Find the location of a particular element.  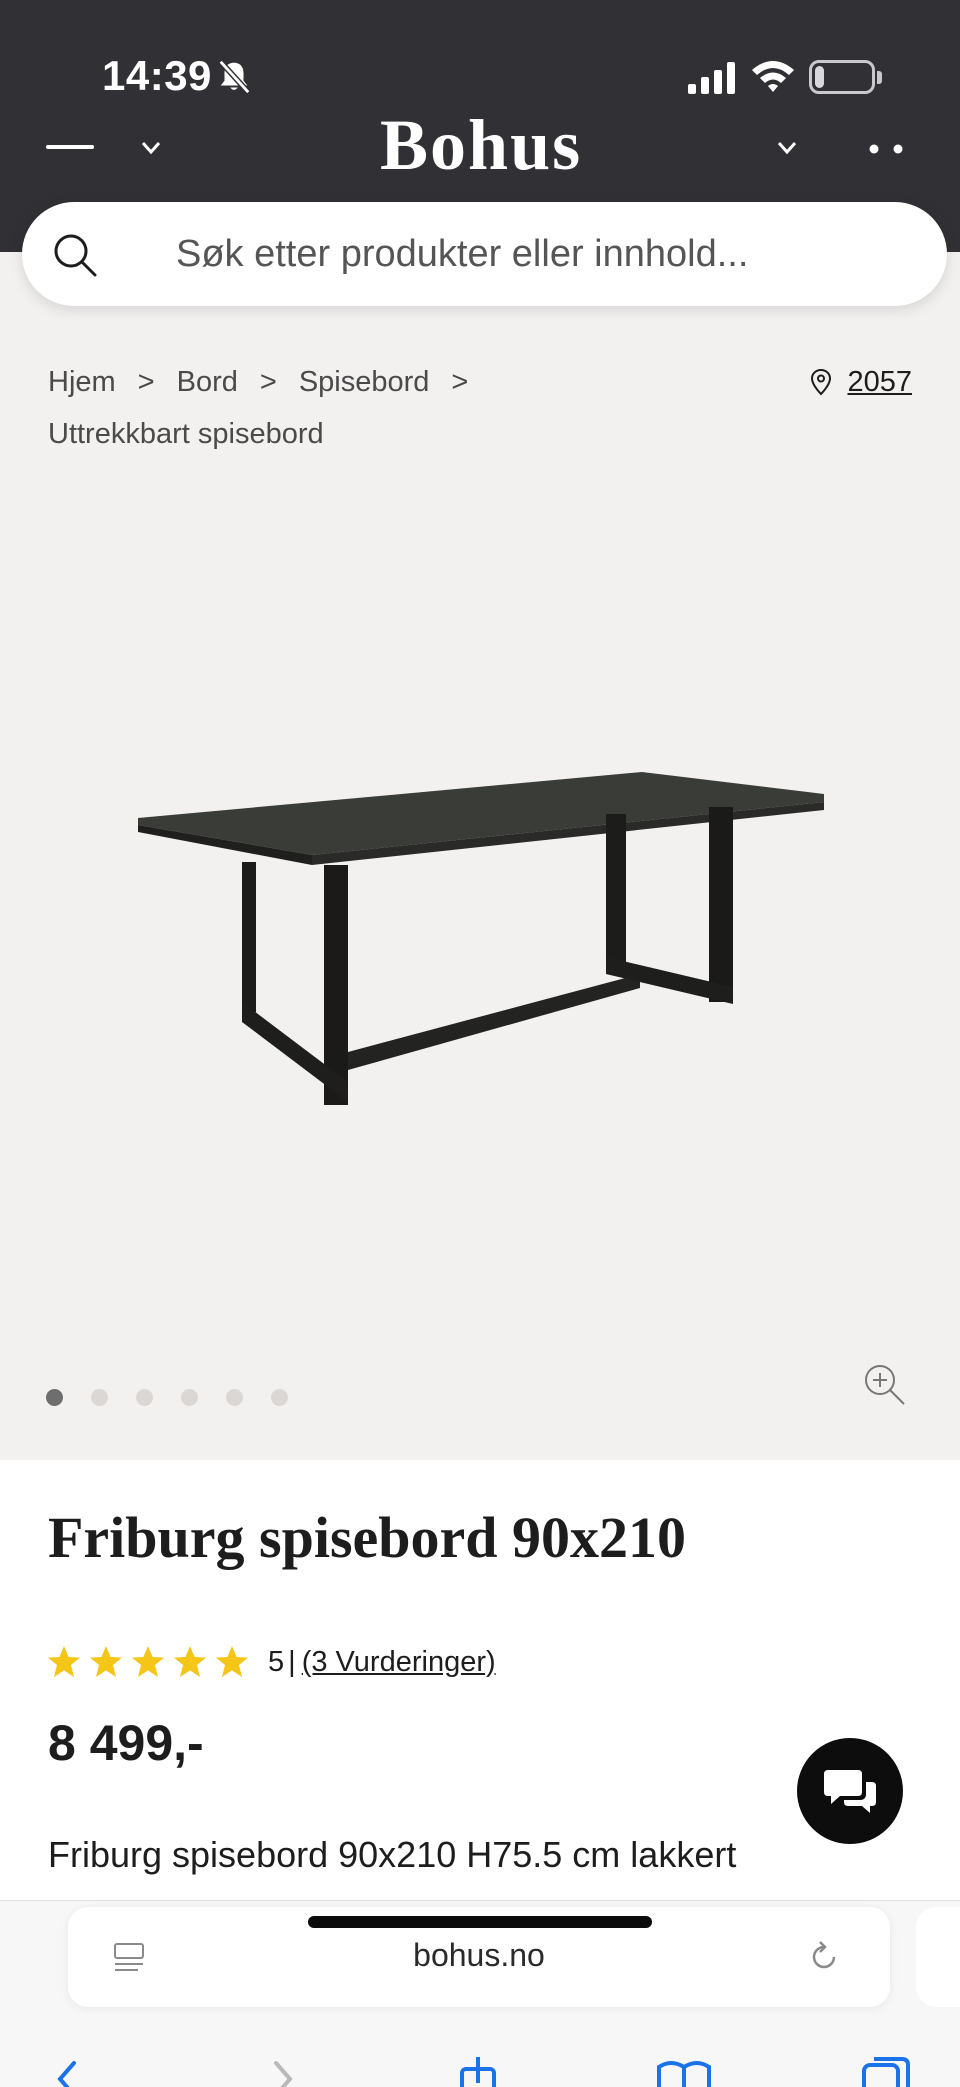

share-icon is located at coordinates (478, 2071).